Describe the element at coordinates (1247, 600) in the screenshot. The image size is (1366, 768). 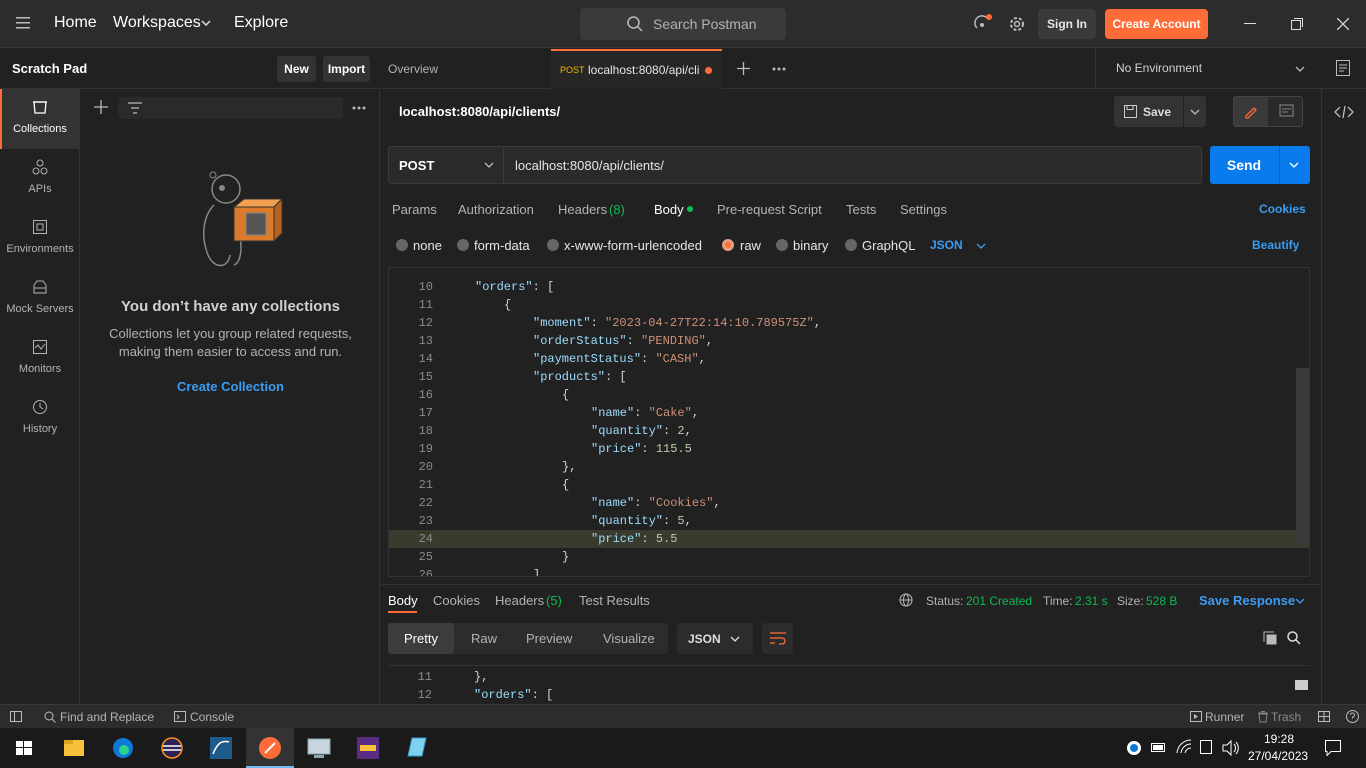
I see `save-response-button: Save Response` at that location.